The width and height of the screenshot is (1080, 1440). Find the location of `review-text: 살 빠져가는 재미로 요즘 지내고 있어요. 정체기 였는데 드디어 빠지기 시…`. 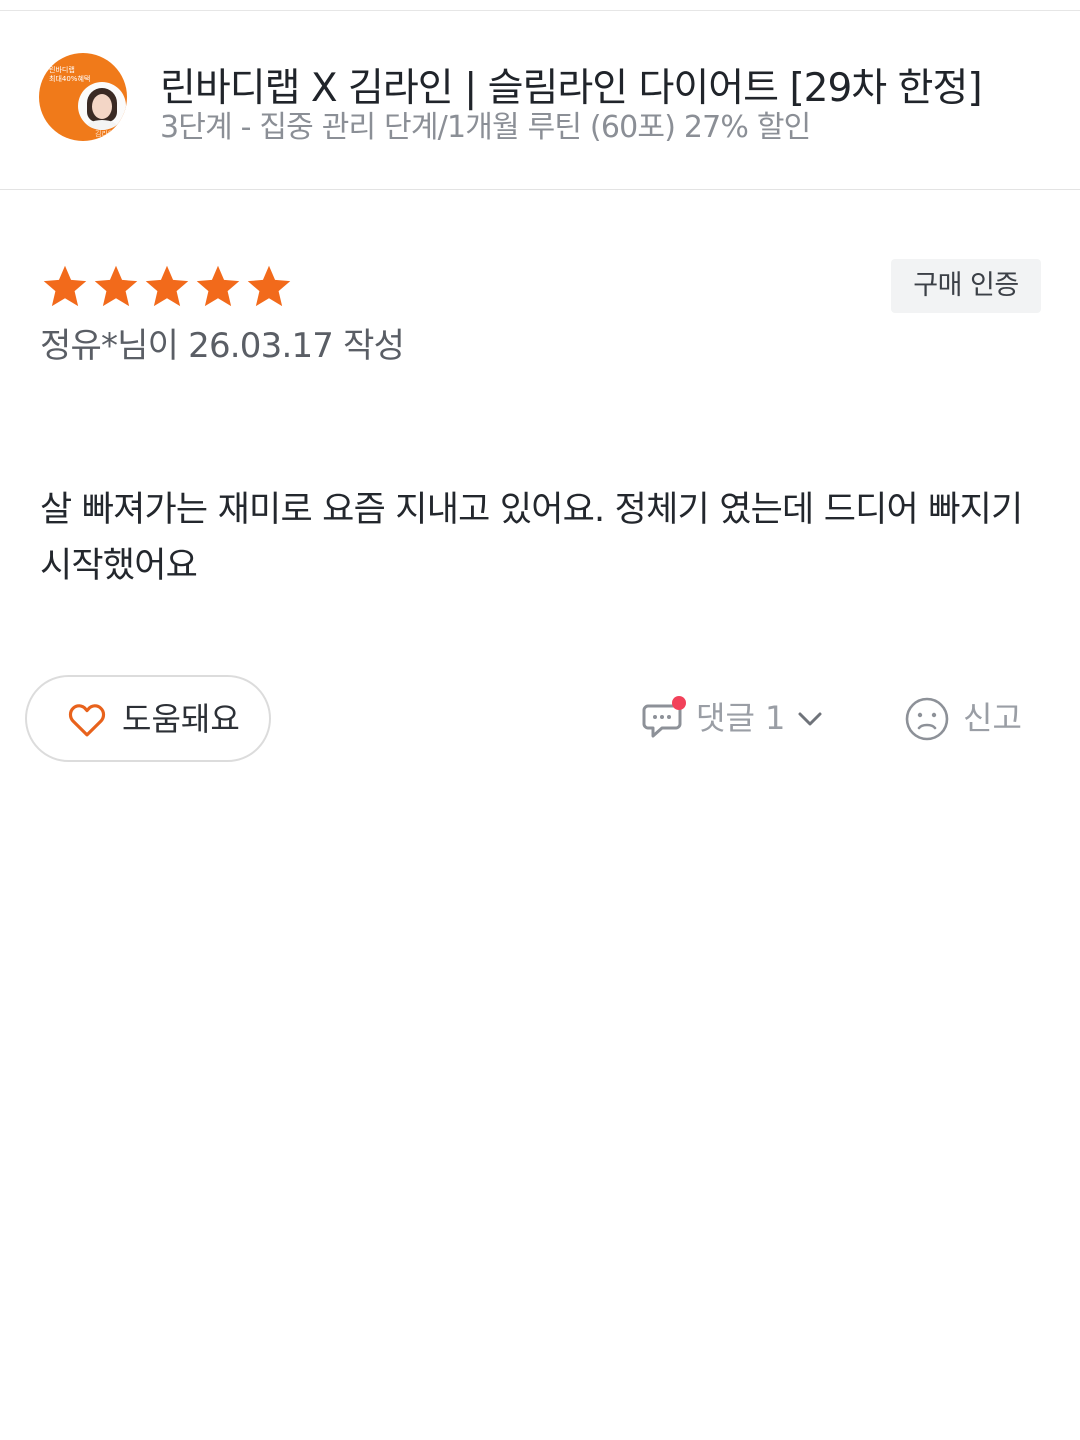

review-text: 살 빠져가는 재미로 요즘 지내고 있어요. 정체기 였는데 드디어 빠지기 시… is located at coordinates (531, 538).